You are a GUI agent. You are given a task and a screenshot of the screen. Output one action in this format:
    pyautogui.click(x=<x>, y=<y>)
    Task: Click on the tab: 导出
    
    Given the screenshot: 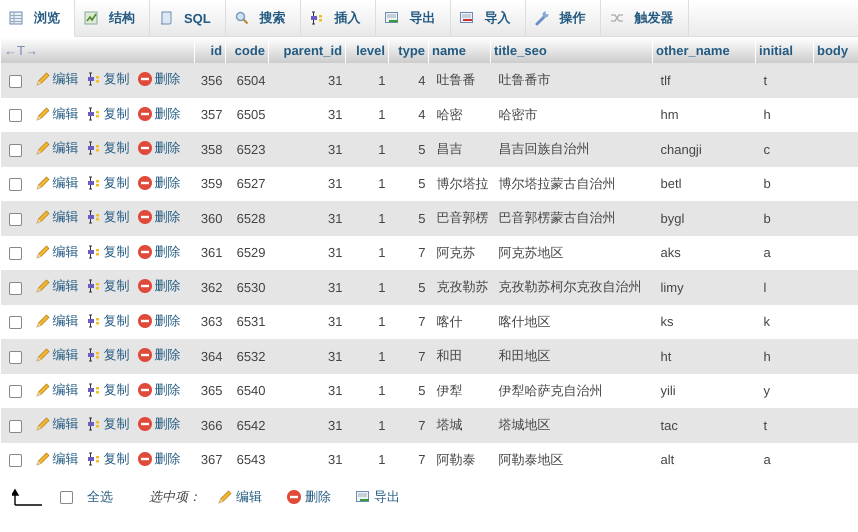 What is the action you would take?
    pyautogui.click(x=413, y=18)
    